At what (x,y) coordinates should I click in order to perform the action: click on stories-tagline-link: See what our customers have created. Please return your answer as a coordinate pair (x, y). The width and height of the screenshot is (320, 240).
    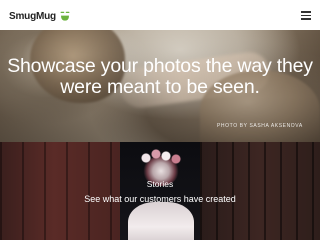
    Looking at the image, I should click on (160, 199).